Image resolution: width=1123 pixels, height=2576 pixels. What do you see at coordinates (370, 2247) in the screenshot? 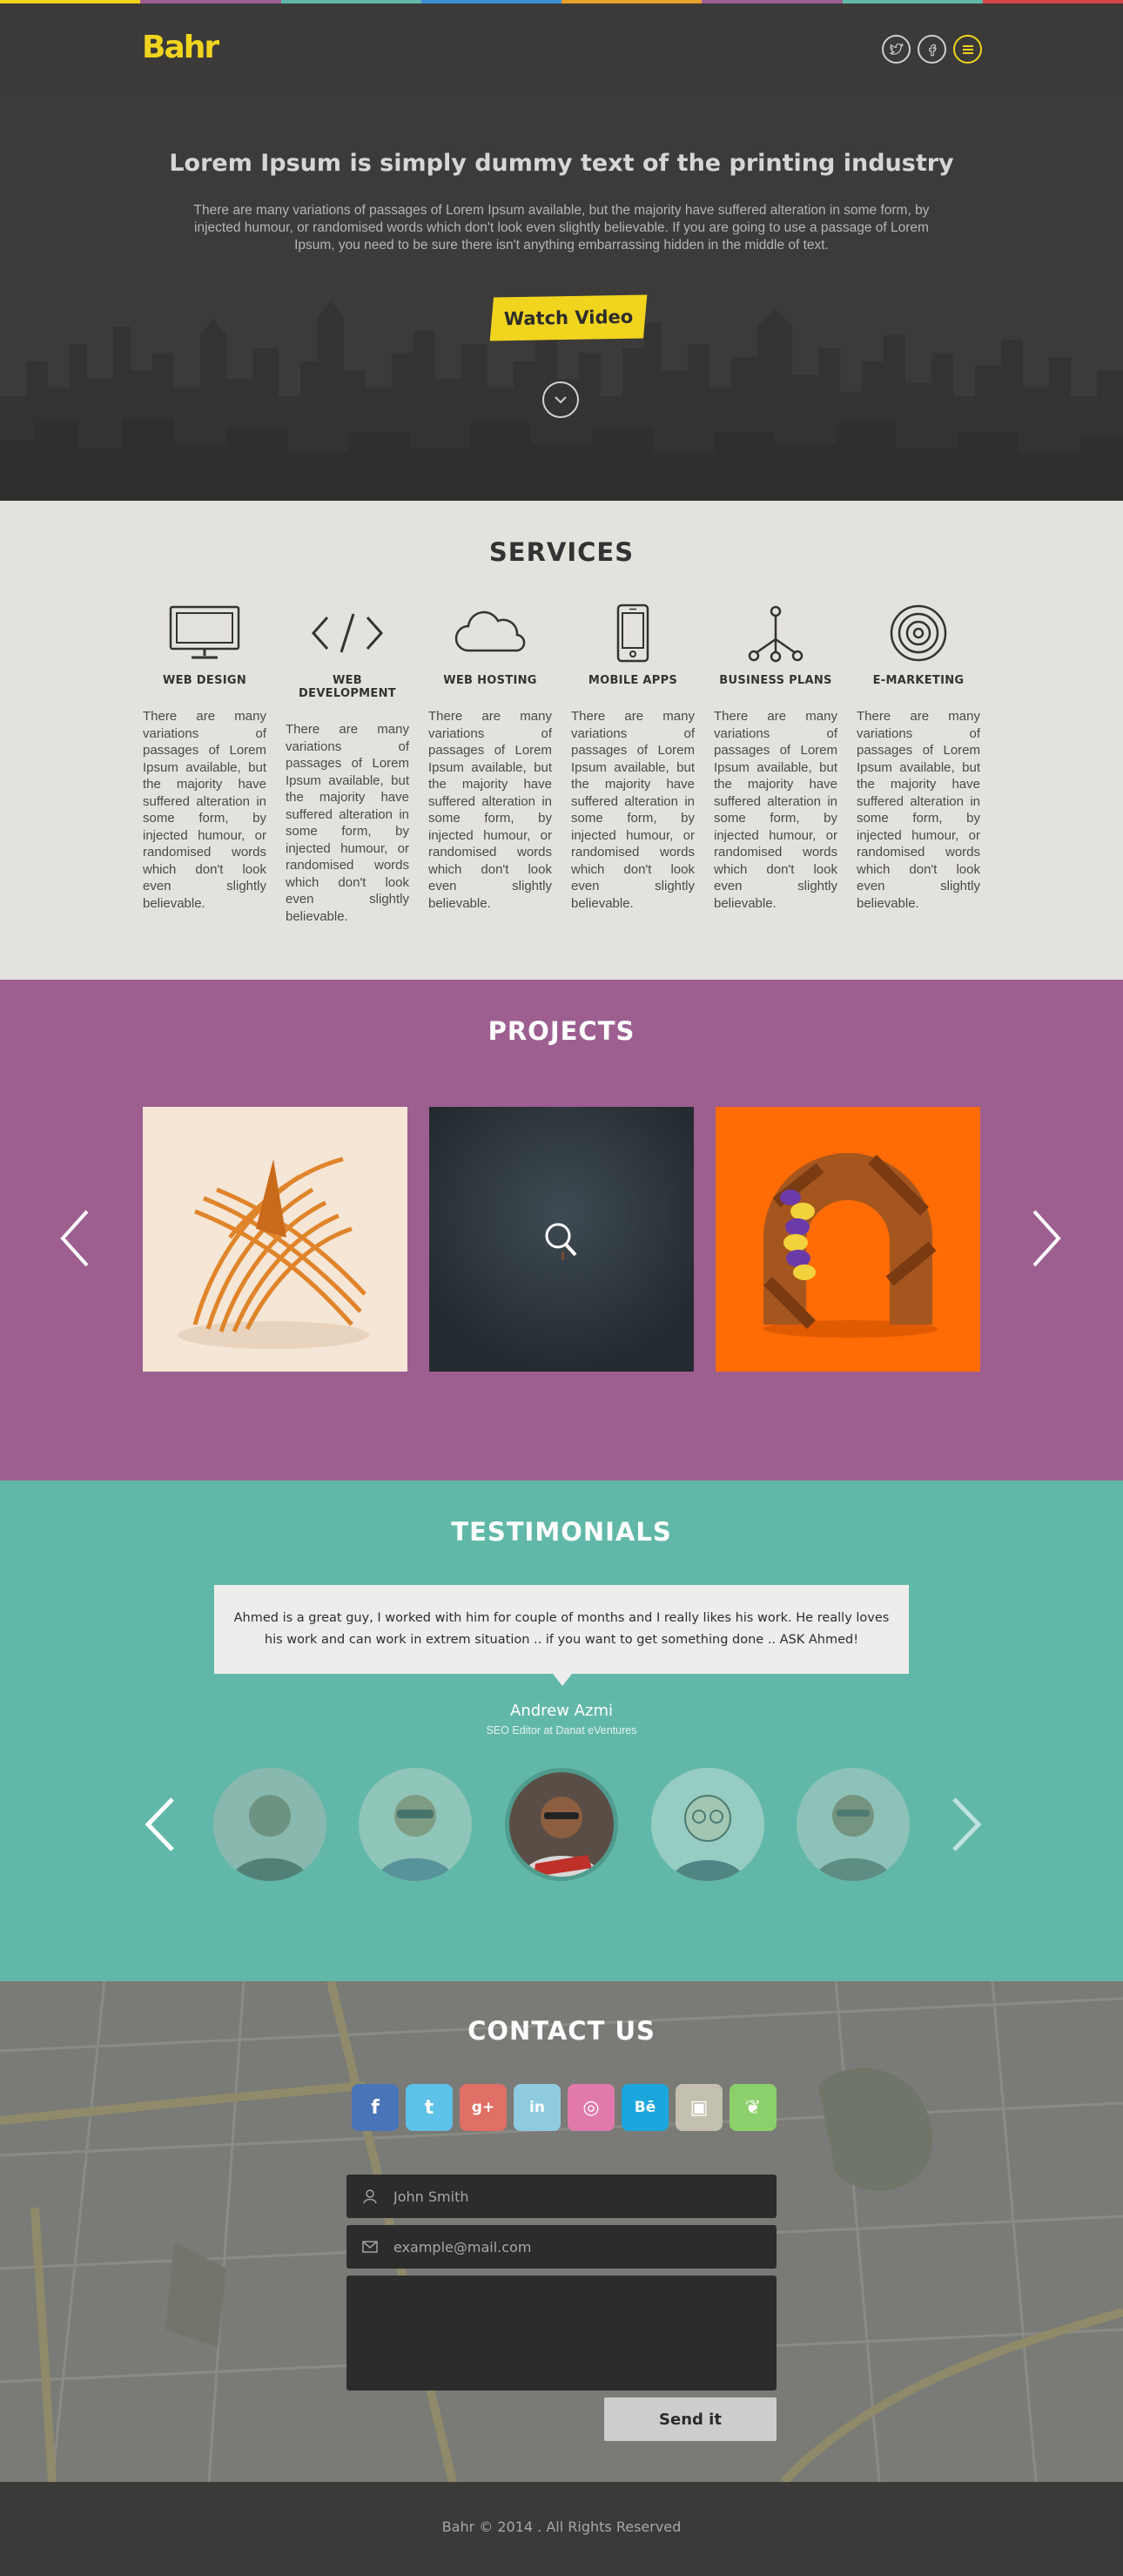
I see `mail-icon` at bounding box center [370, 2247].